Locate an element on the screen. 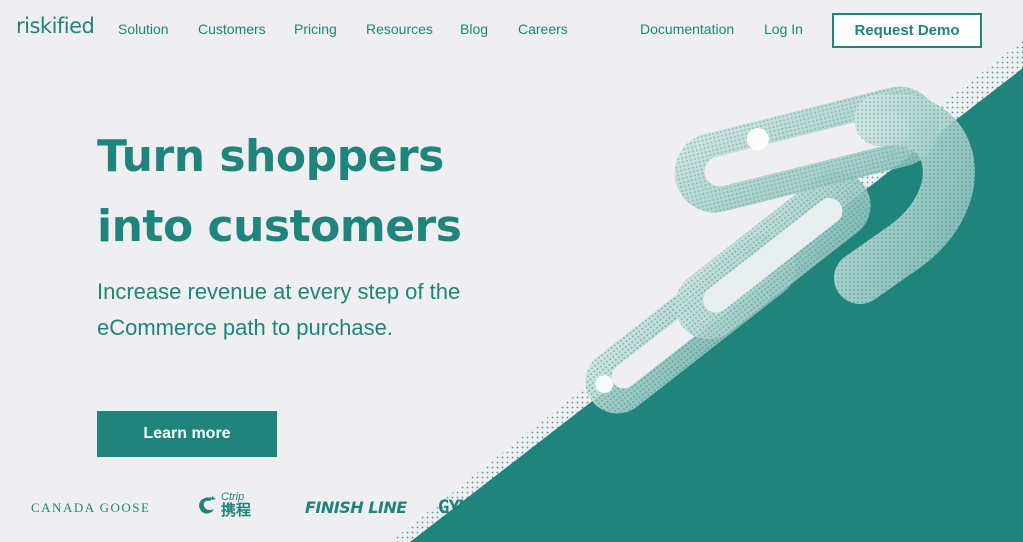 The width and height of the screenshot is (1023, 542). finish-line-logo: FINISH LINE is located at coordinates (356, 507).